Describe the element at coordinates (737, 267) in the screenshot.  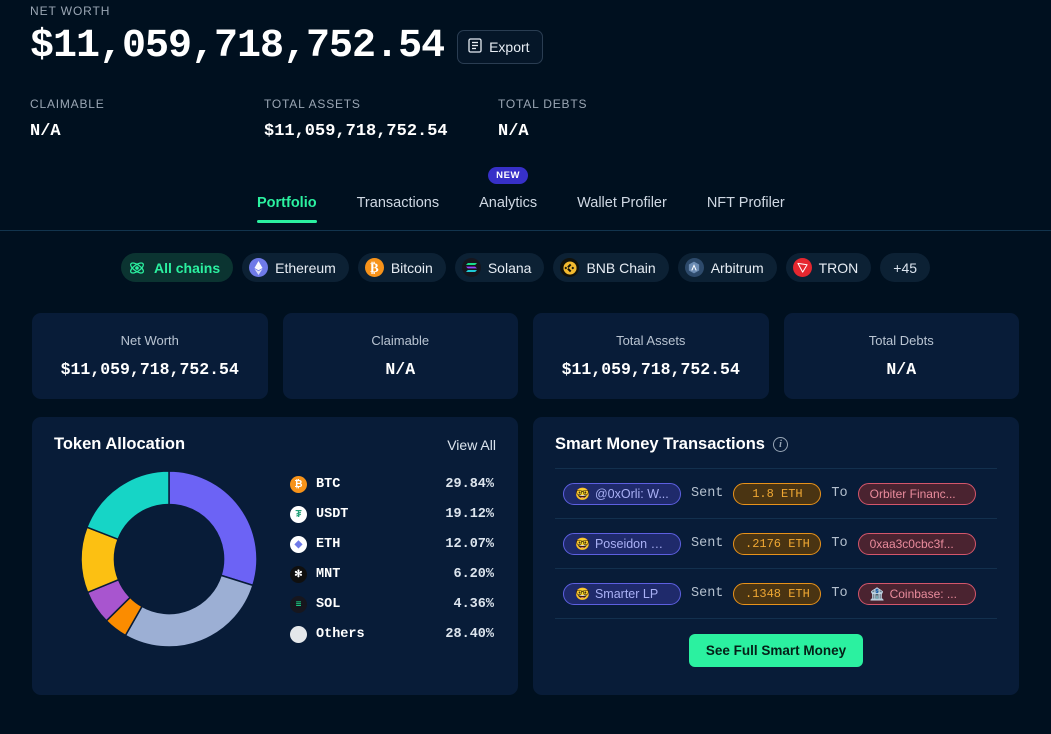
I see `chain-chip-label: Arbitrum` at that location.